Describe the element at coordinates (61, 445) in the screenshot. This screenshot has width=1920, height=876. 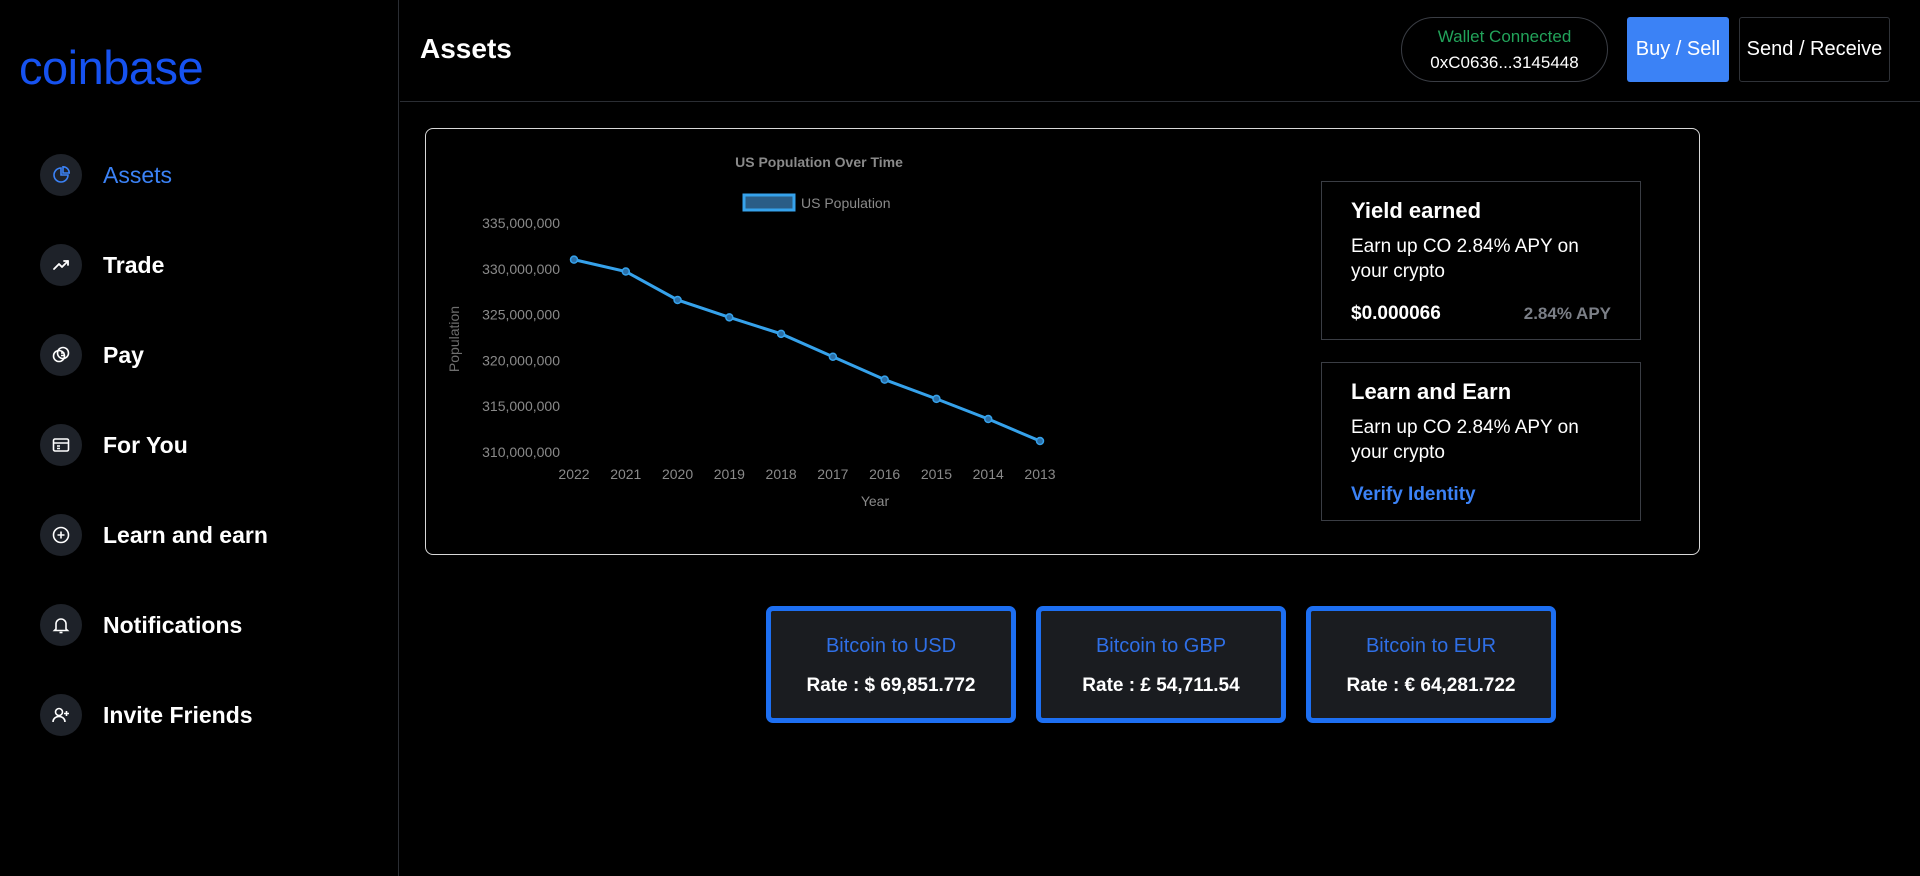
I see `browser-window-icon` at that location.